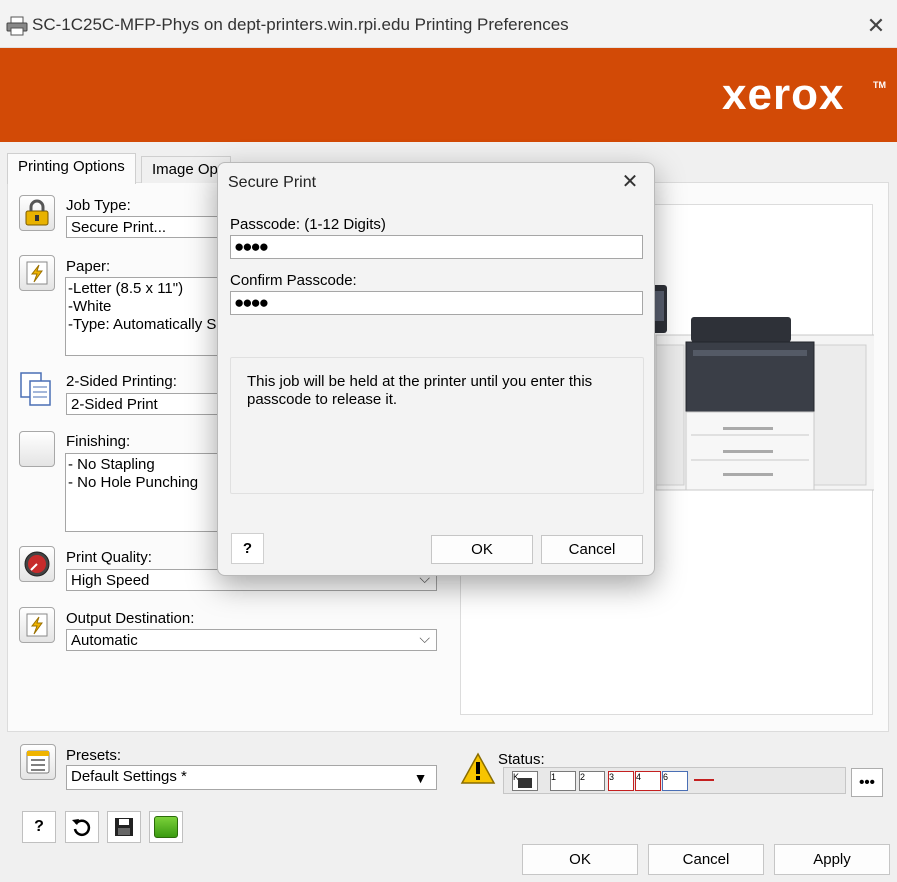  Describe the element at coordinates (133, 482) in the screenshot. I see `finishing-hole-punching: - No Hole Punching` at that location.